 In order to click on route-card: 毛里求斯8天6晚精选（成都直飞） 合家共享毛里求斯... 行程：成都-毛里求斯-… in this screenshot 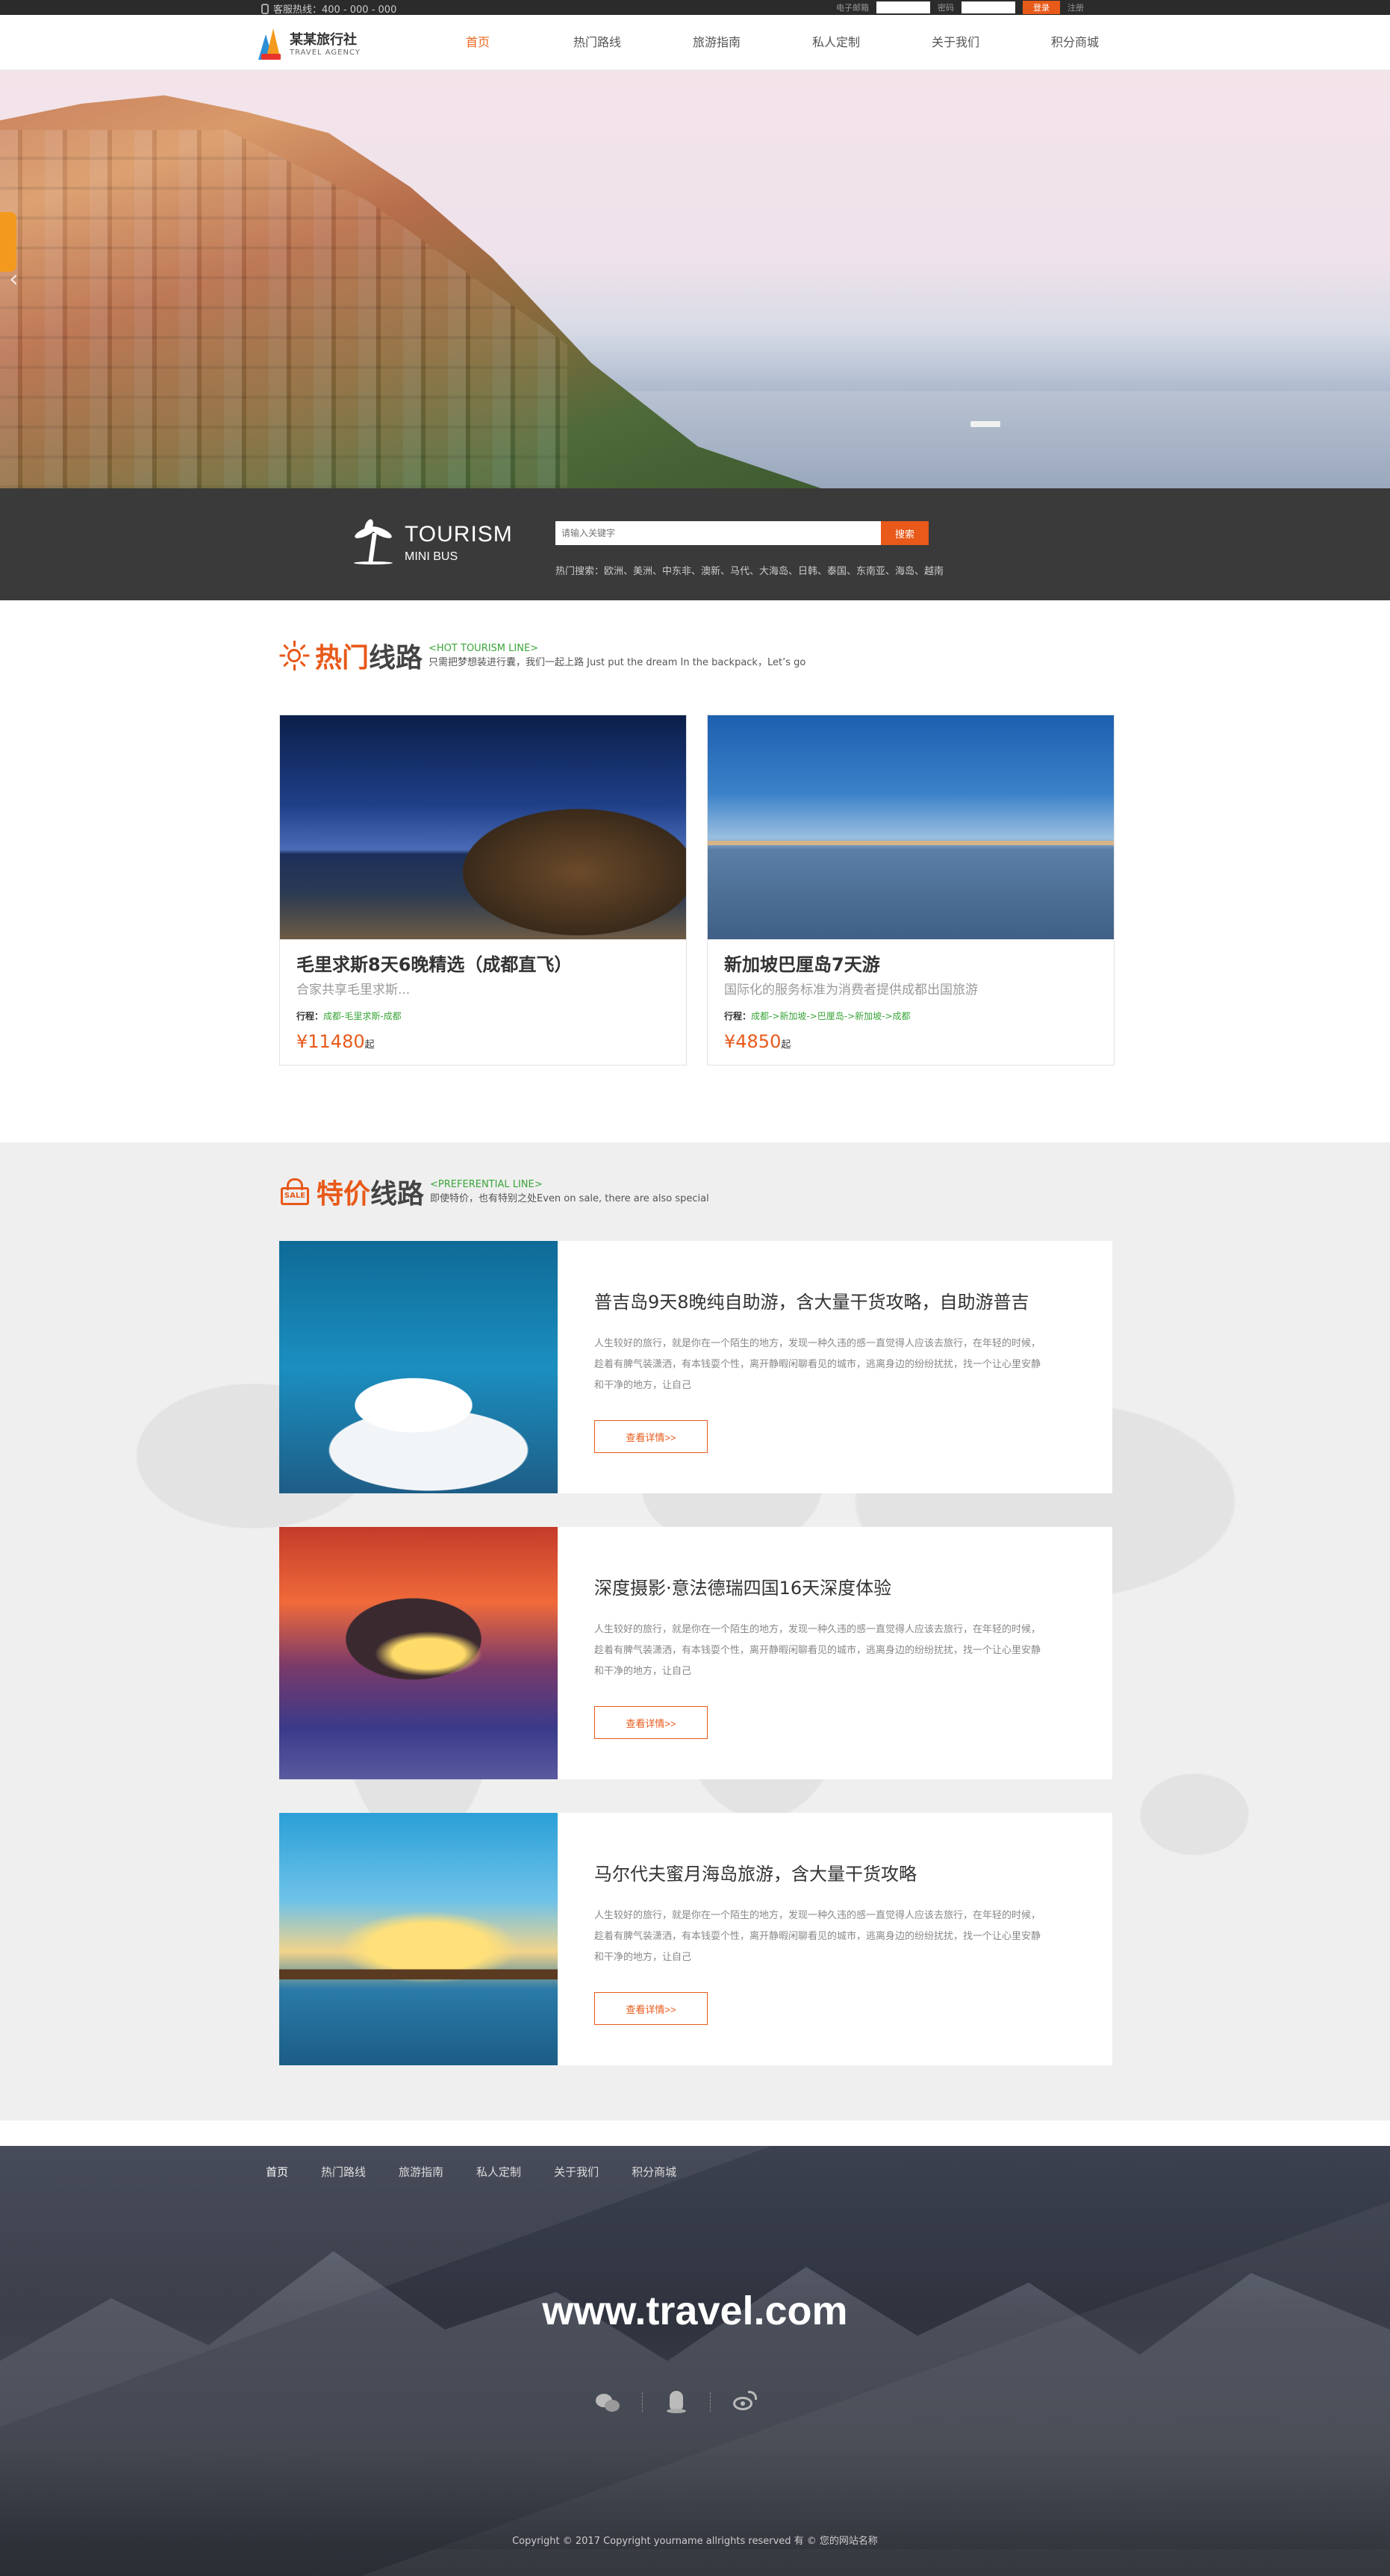, I will do `click(483, 890)`.